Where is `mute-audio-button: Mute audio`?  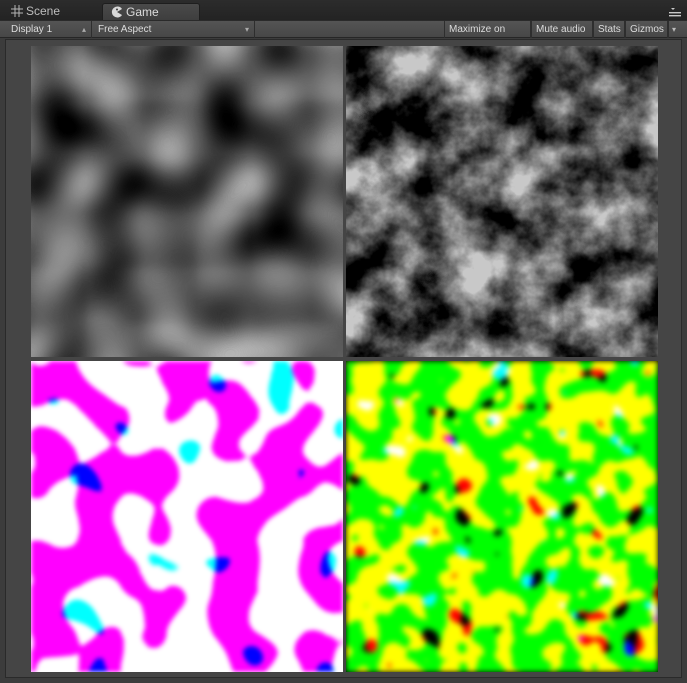 mute-audio-button: Mute audio is located at coordinates (562, 29).